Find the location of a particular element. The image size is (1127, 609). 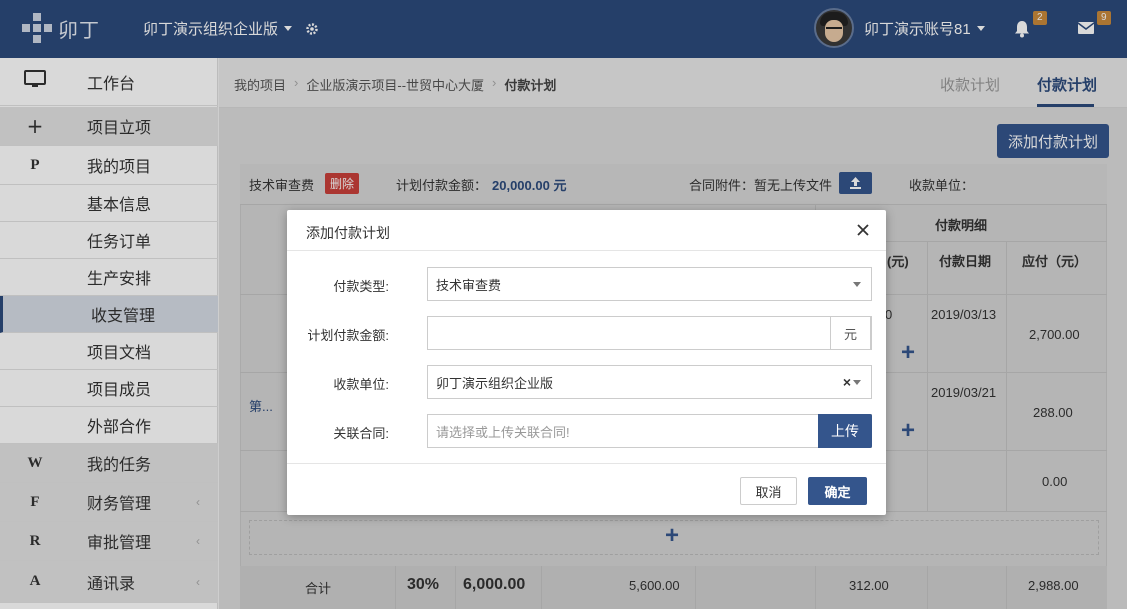

upload-contract-button: 上传 is located at coordinates (845, 431).